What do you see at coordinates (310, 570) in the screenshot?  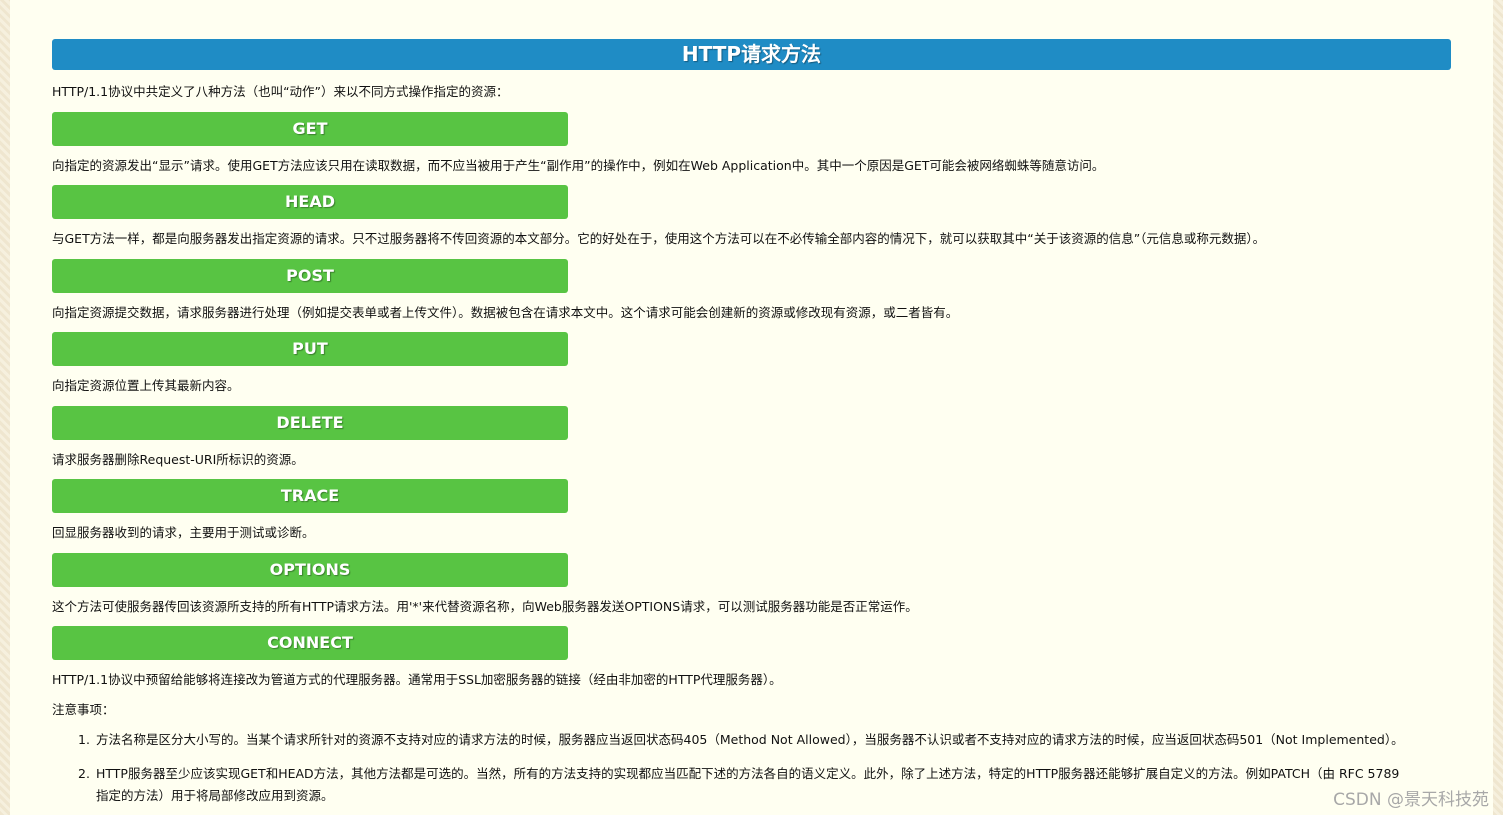 I see `method-heading-options: OPTIONS` at bounding box center [310, 570].